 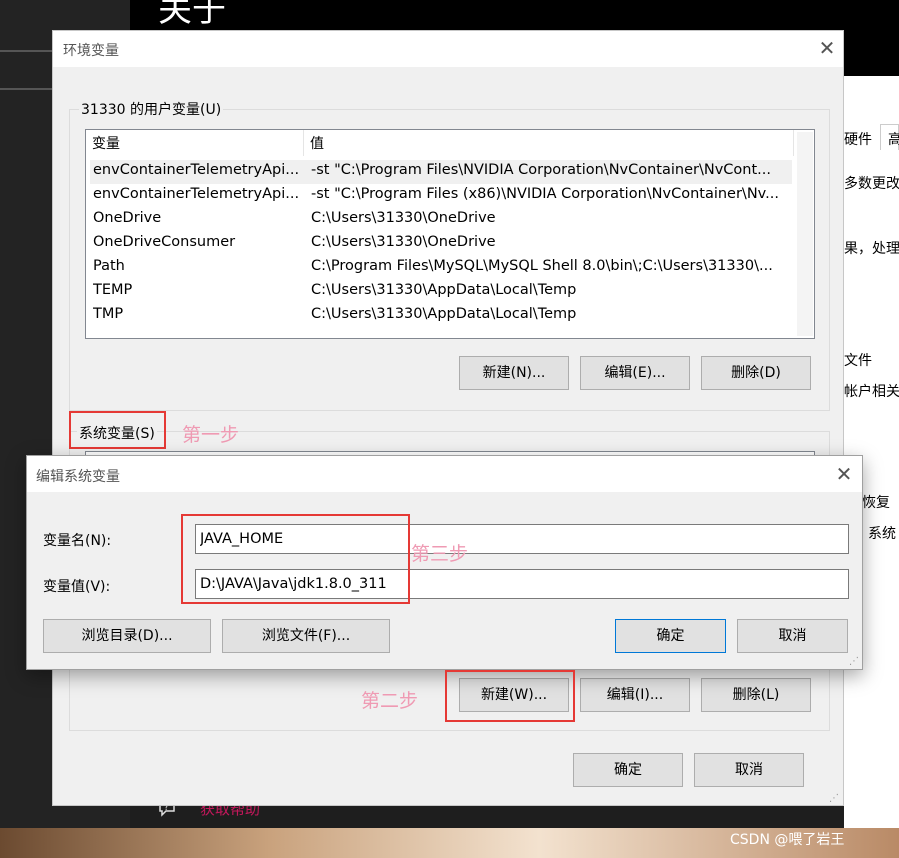 I want to click on background-text: 恢复, so click(x=876, y=503).